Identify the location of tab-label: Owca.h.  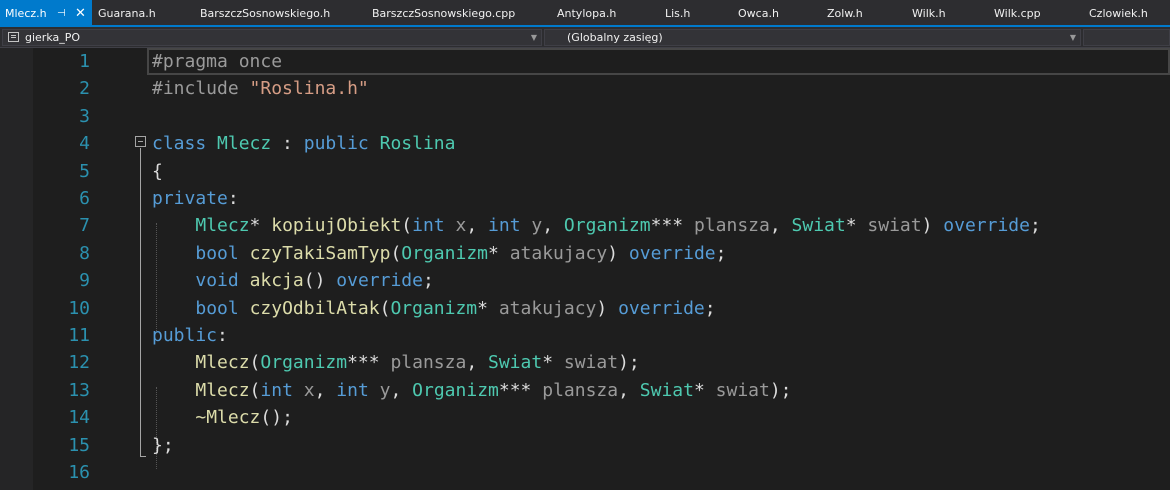
(758, 13).